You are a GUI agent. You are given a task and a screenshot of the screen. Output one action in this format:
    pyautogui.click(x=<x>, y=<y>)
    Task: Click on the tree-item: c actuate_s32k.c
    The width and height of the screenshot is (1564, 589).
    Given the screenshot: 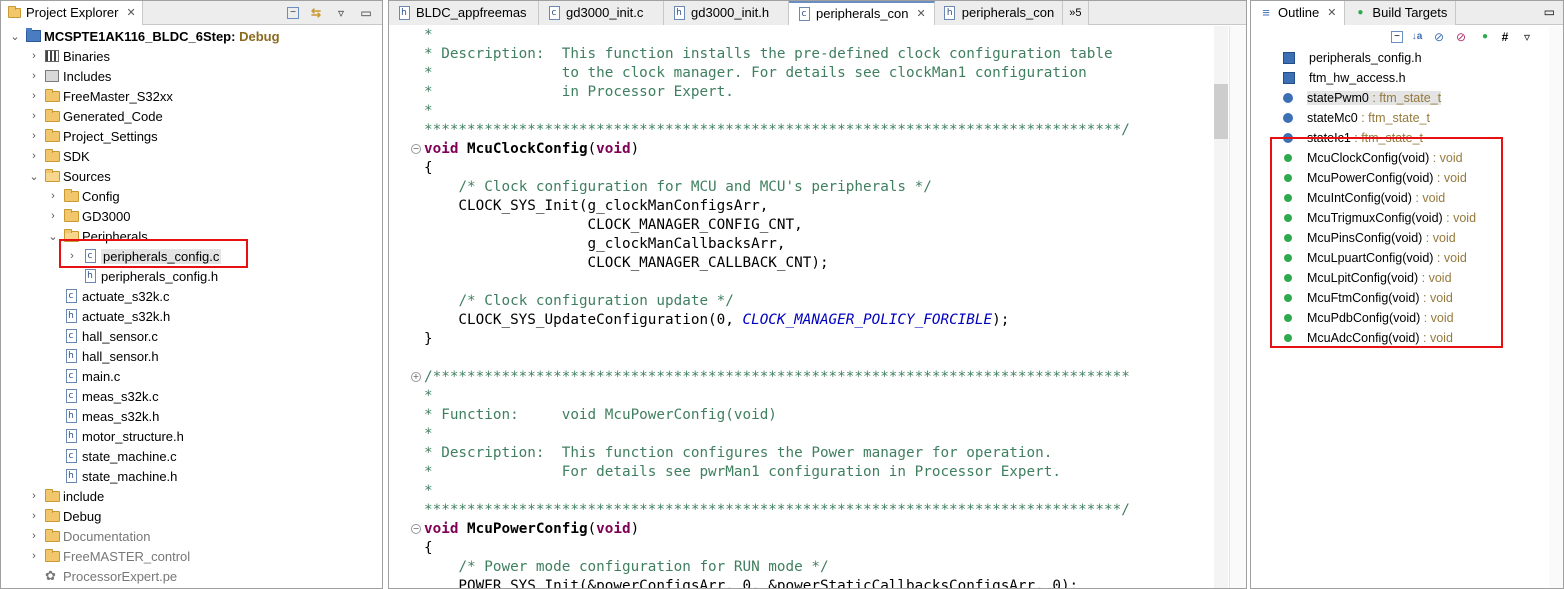 What is the action you would take?
    pyautogui.click(x=191, y=296)
    